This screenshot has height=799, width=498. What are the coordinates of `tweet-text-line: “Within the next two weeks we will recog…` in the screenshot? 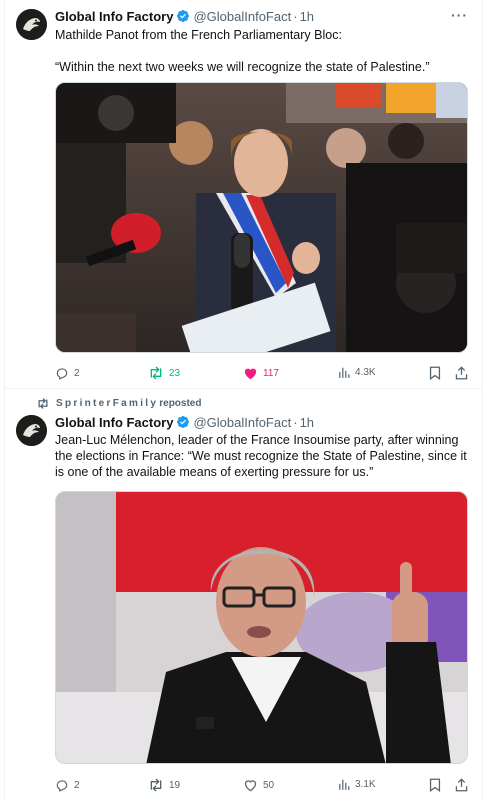 It's located at (242, 67).